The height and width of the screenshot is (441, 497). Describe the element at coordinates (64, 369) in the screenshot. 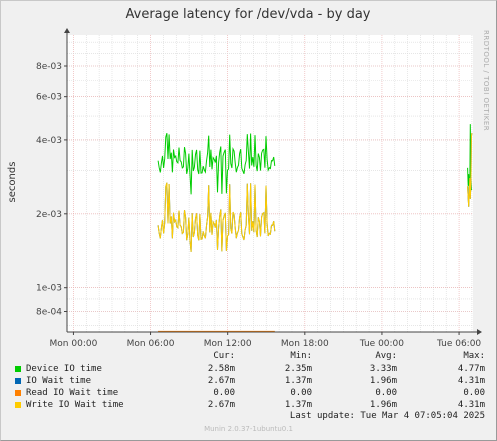

I see `legend-label: Device IO time` at that location.